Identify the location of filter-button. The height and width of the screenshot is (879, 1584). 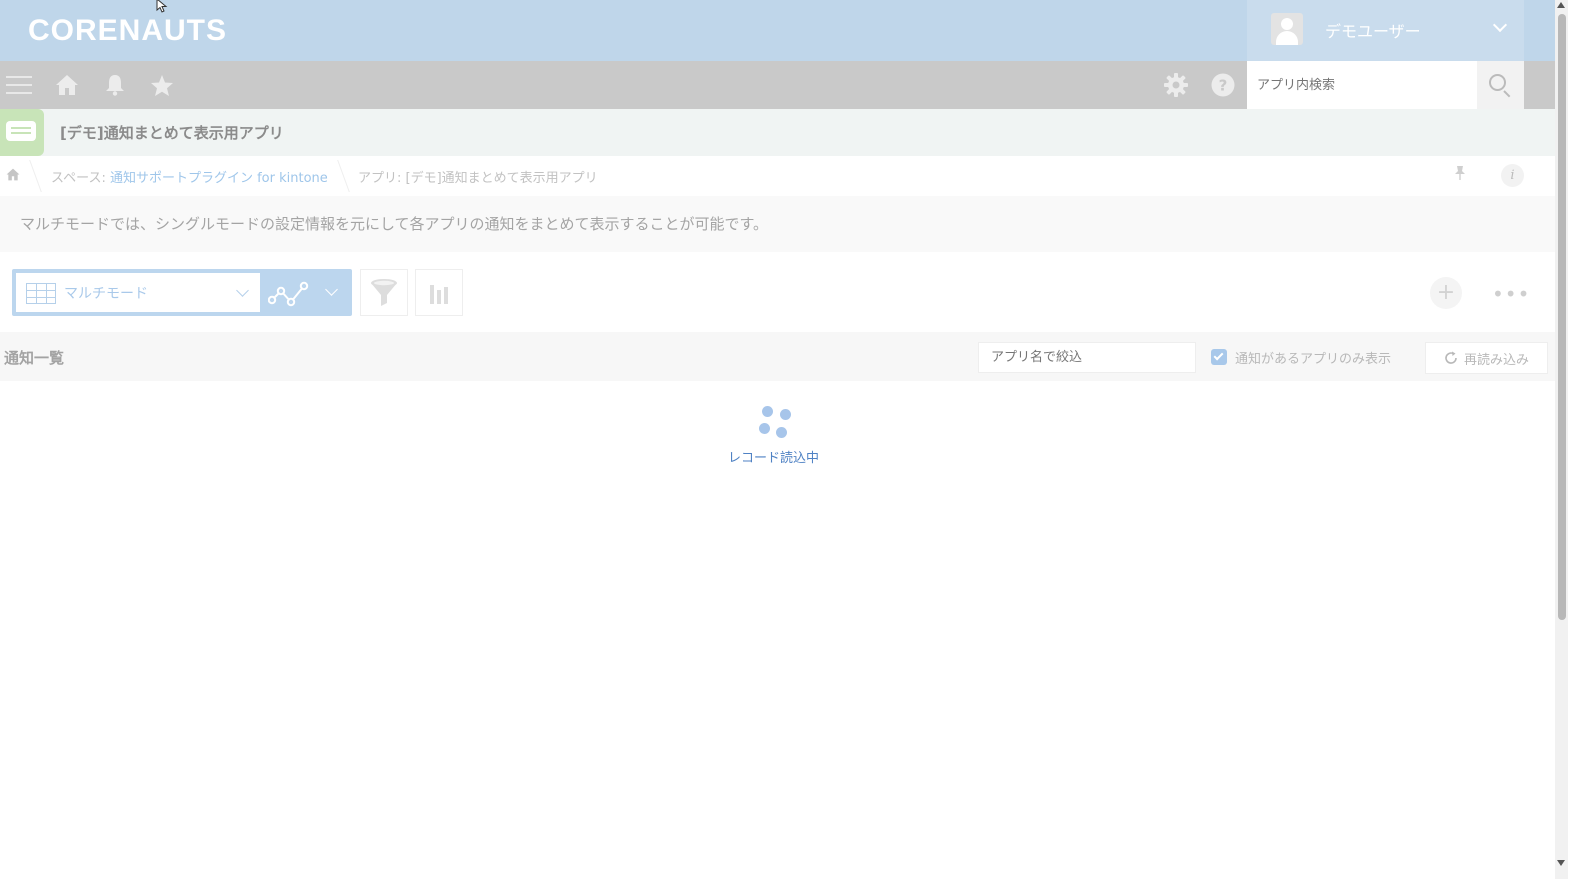
(384, 292).